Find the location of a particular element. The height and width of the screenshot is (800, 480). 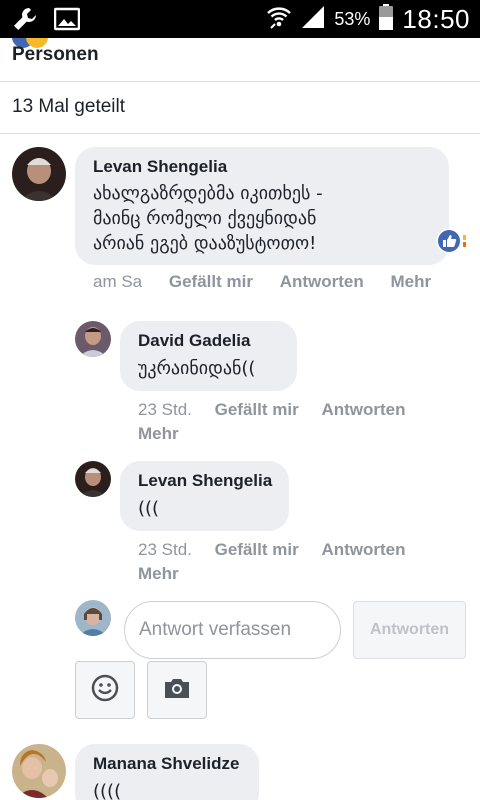

comment-text: ((( is located at coordinates (149, 508).